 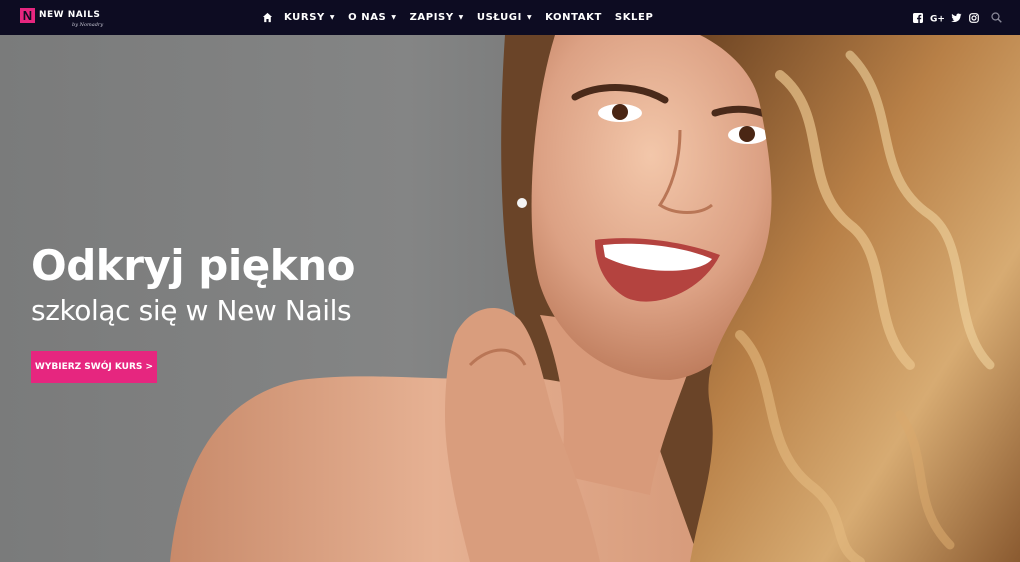 I want to click on menu-item-kursy: KURSY ▼, so click(x=309, y=17).